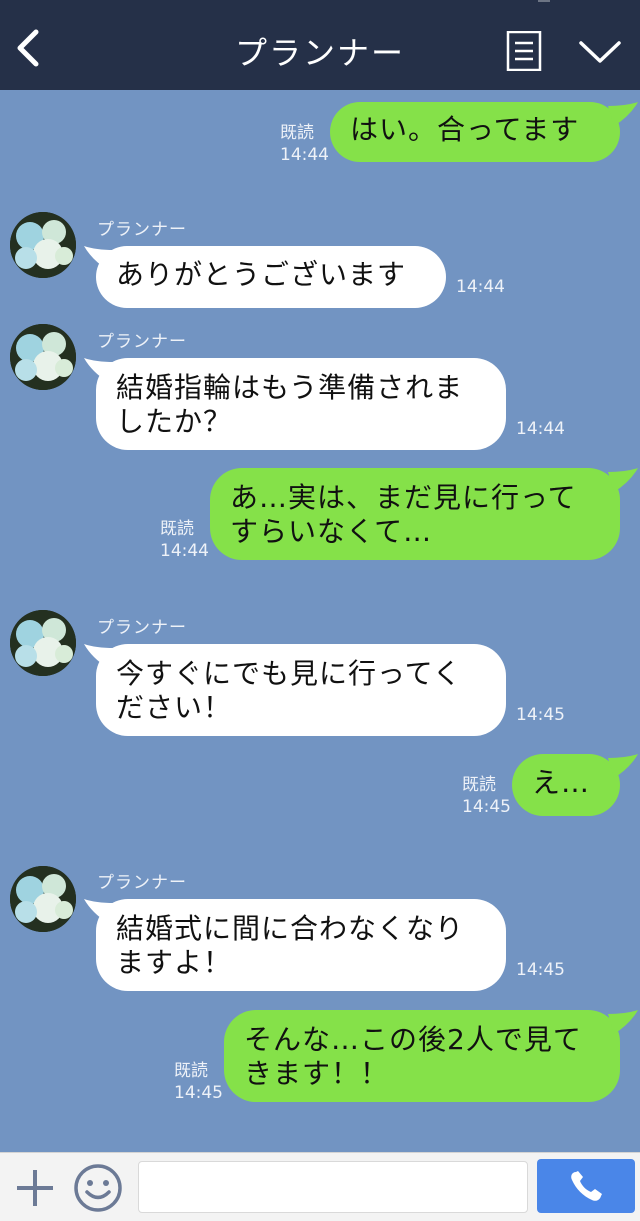 The image size is (640, 1221). Describe the element at coordinates (317, 1073) in the screenshot. I see `message-text-line: きます！！` at that location.